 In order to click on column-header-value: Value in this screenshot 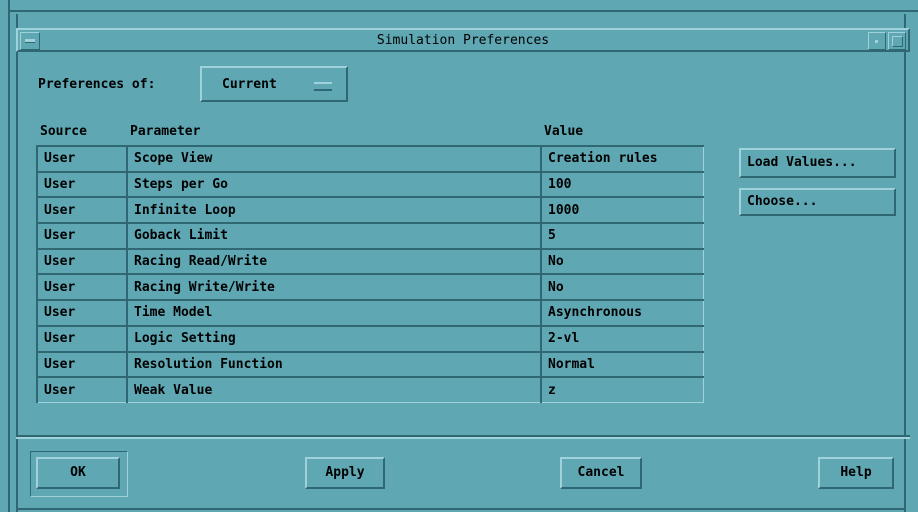, I will do `click(564, 131)`.